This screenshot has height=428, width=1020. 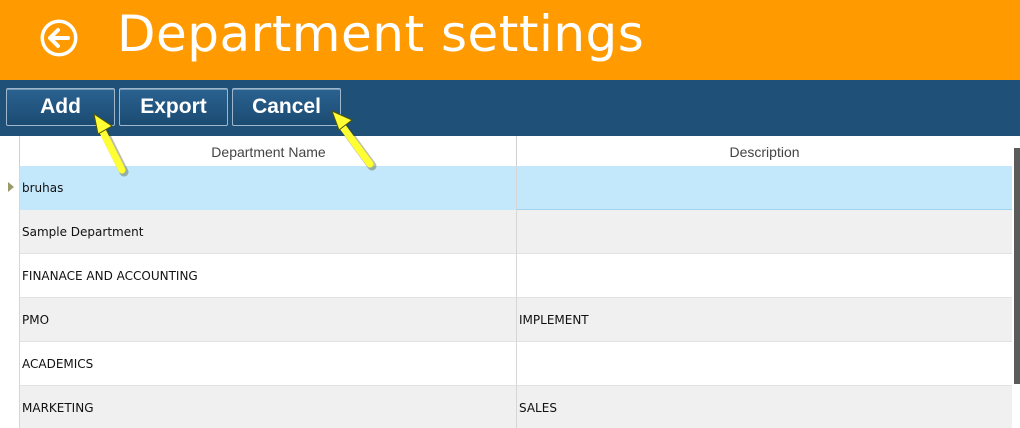 I want to click on table-row: FINANACE AND ACCOUNTING, so click(x=506, y=276).